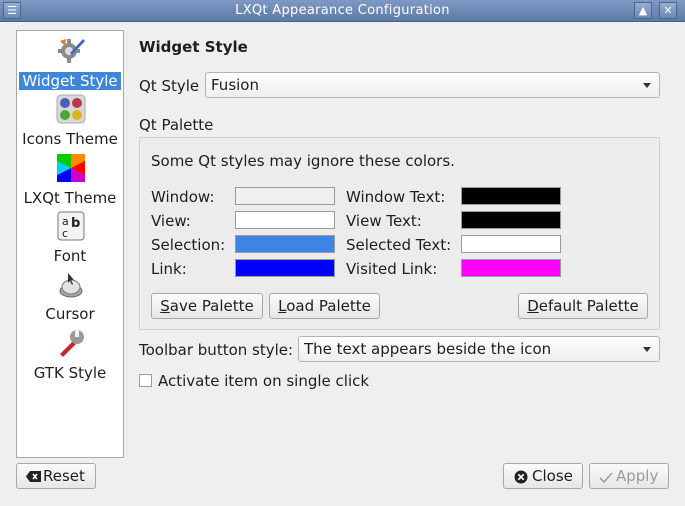 The image size is (685, 506). I want to click on close-icon: ✕, so click(668, 10).